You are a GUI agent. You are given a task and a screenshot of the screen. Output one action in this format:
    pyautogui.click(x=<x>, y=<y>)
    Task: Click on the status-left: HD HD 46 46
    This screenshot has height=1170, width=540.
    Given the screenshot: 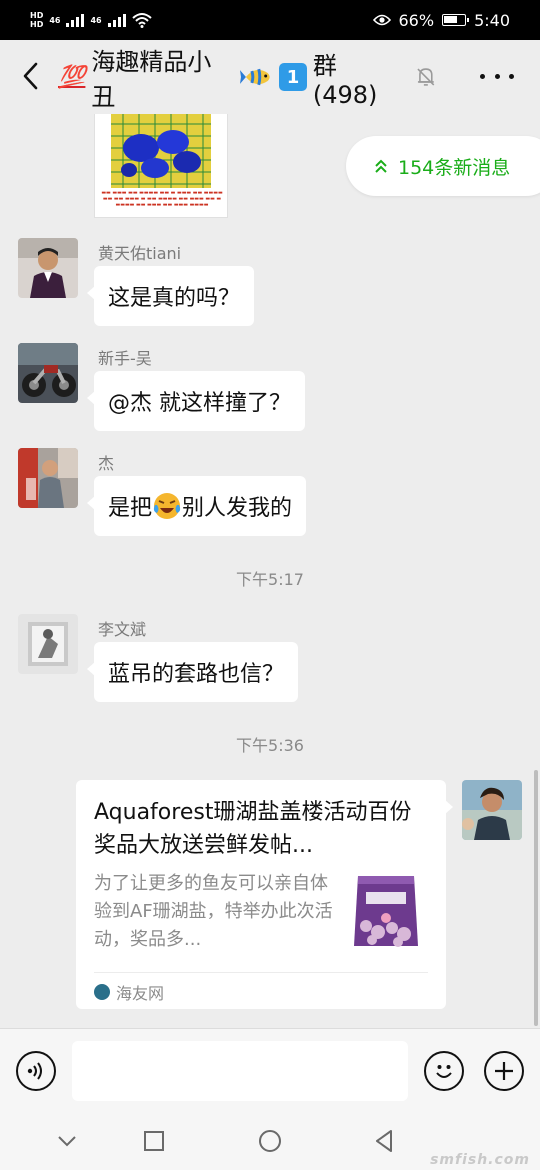 What is the action you would take?
    pyautogui.click(x=91, y=20)
    